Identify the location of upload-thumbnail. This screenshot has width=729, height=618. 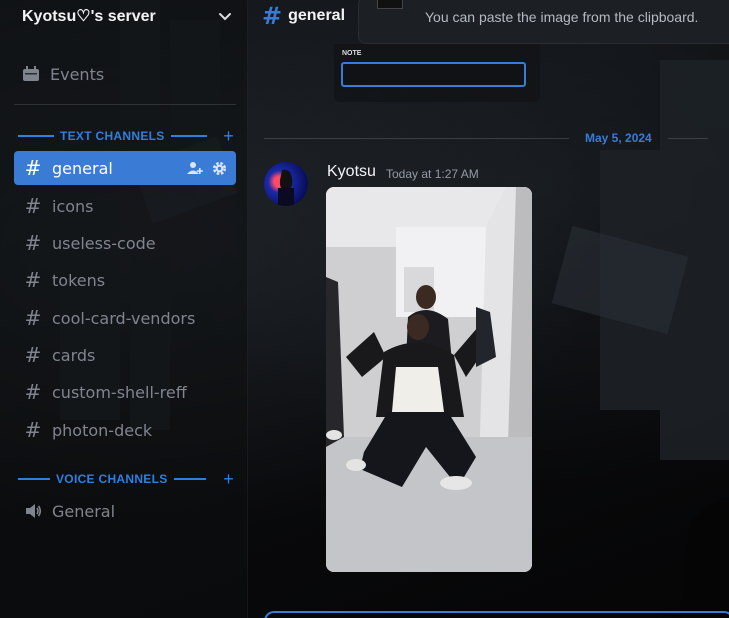
(390, 4).